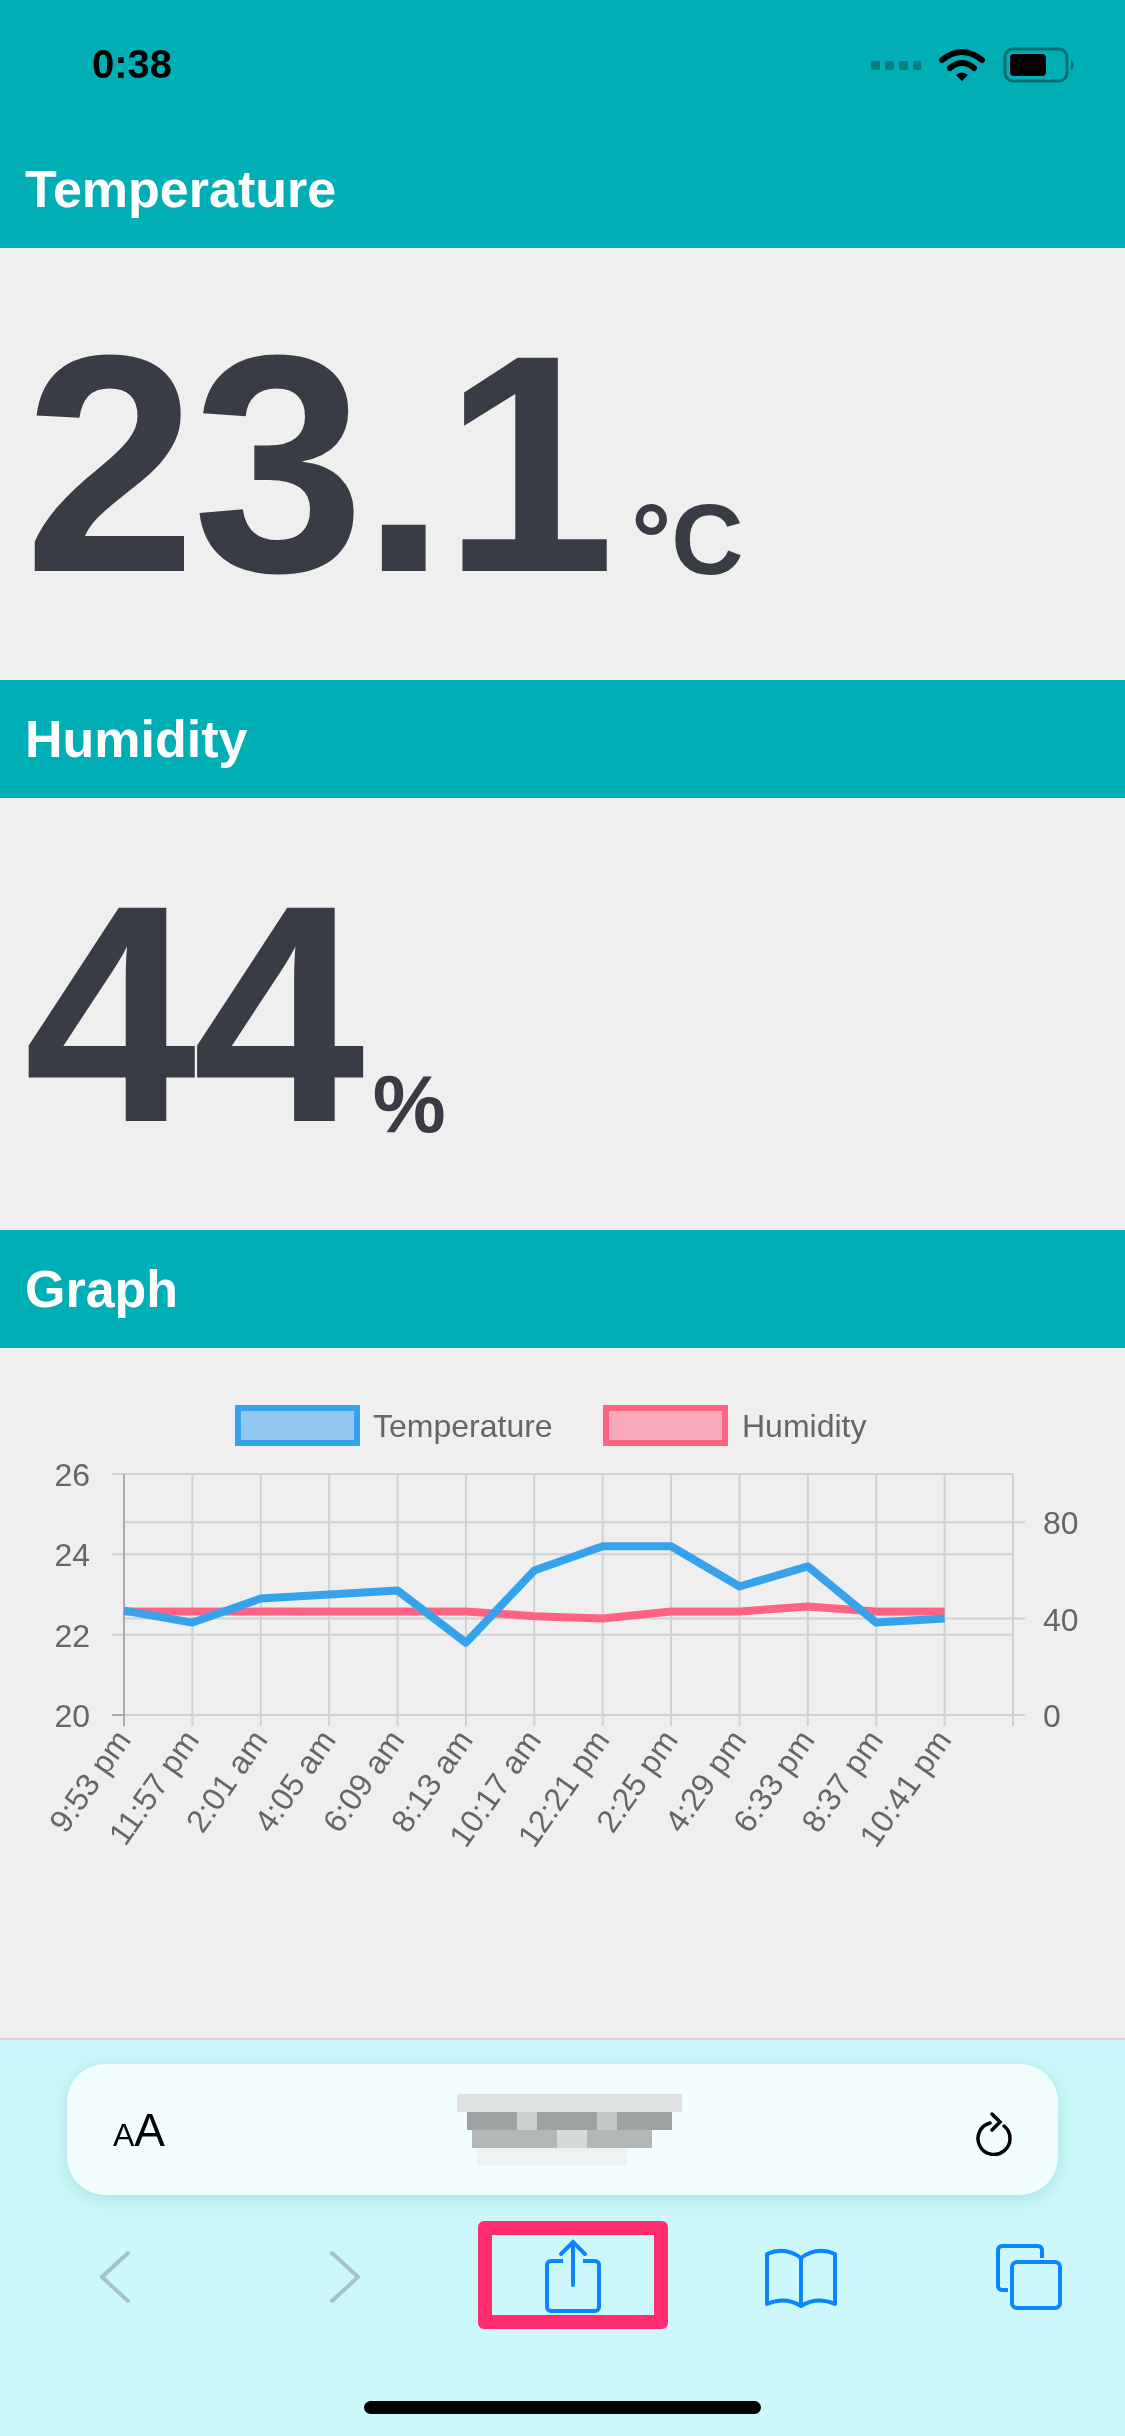  I want to click on bookmarks-button, so click(800, 2277).